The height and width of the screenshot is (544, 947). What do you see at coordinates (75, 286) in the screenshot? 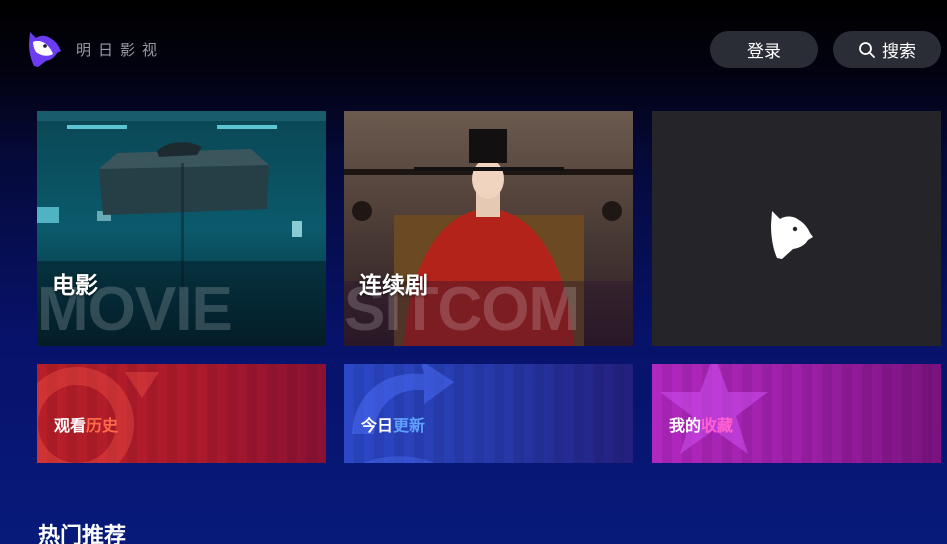
I see `movie-card-label: 电影` at bounding box center [75, 286].